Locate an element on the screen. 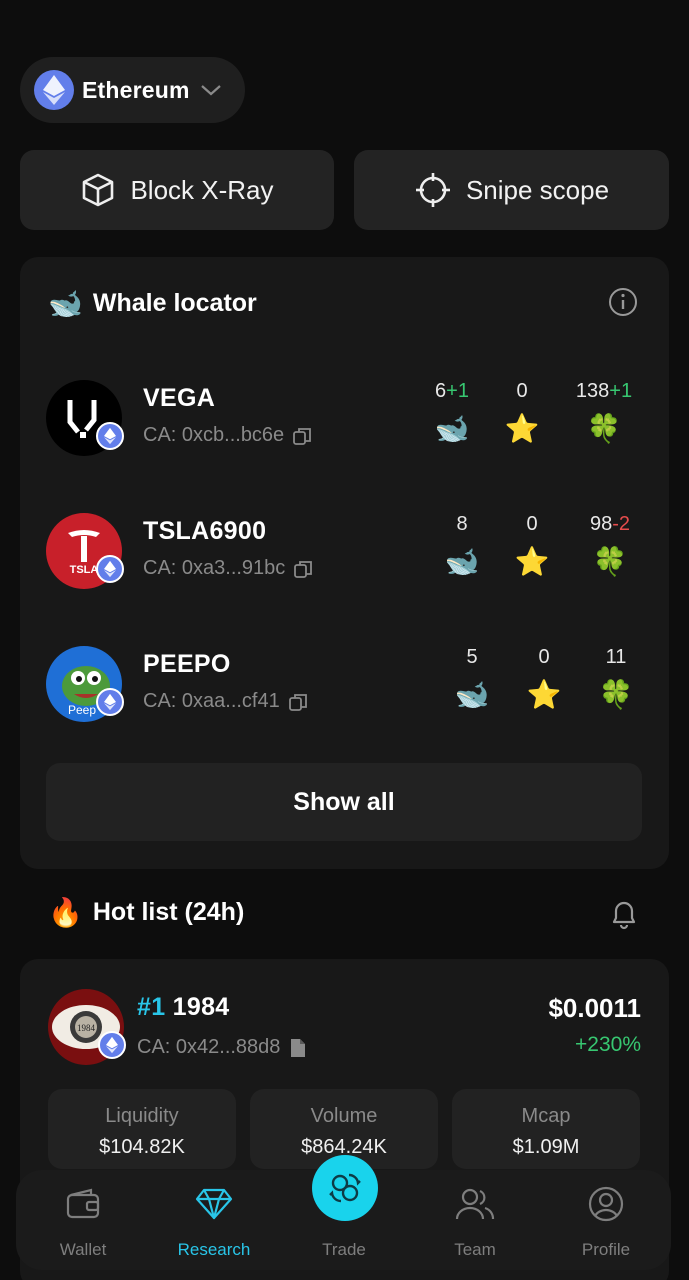 This screenshot has width=689, height=1280. mcap-value: $1.09M is located at coordinates (546, 1147).